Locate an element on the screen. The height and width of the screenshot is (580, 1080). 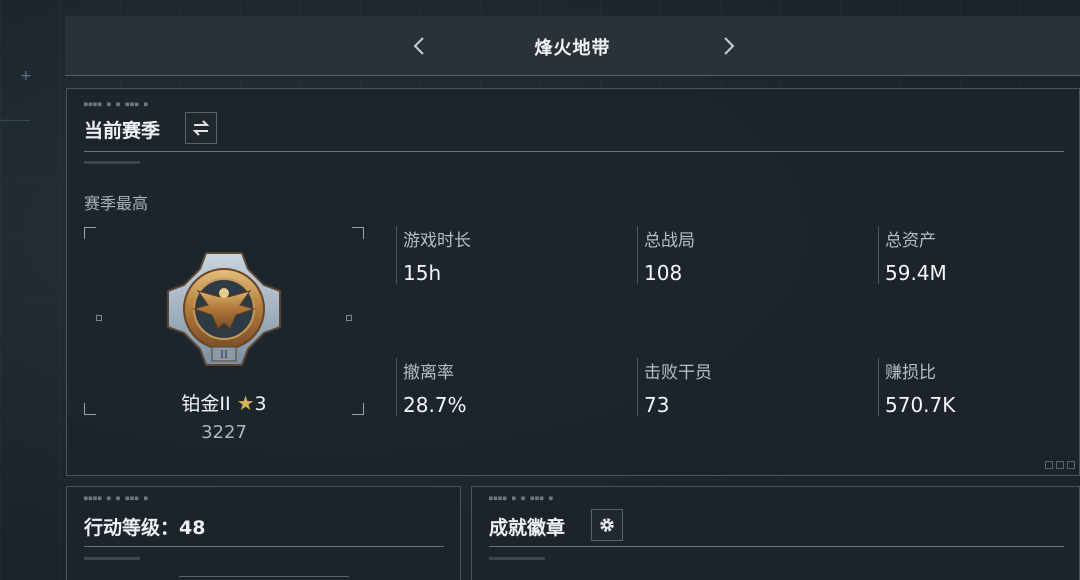
action-level-panel: ■■■■ ■ ■ ■■■ ■ 行动等级：48 is located at coordinates (263, 533).